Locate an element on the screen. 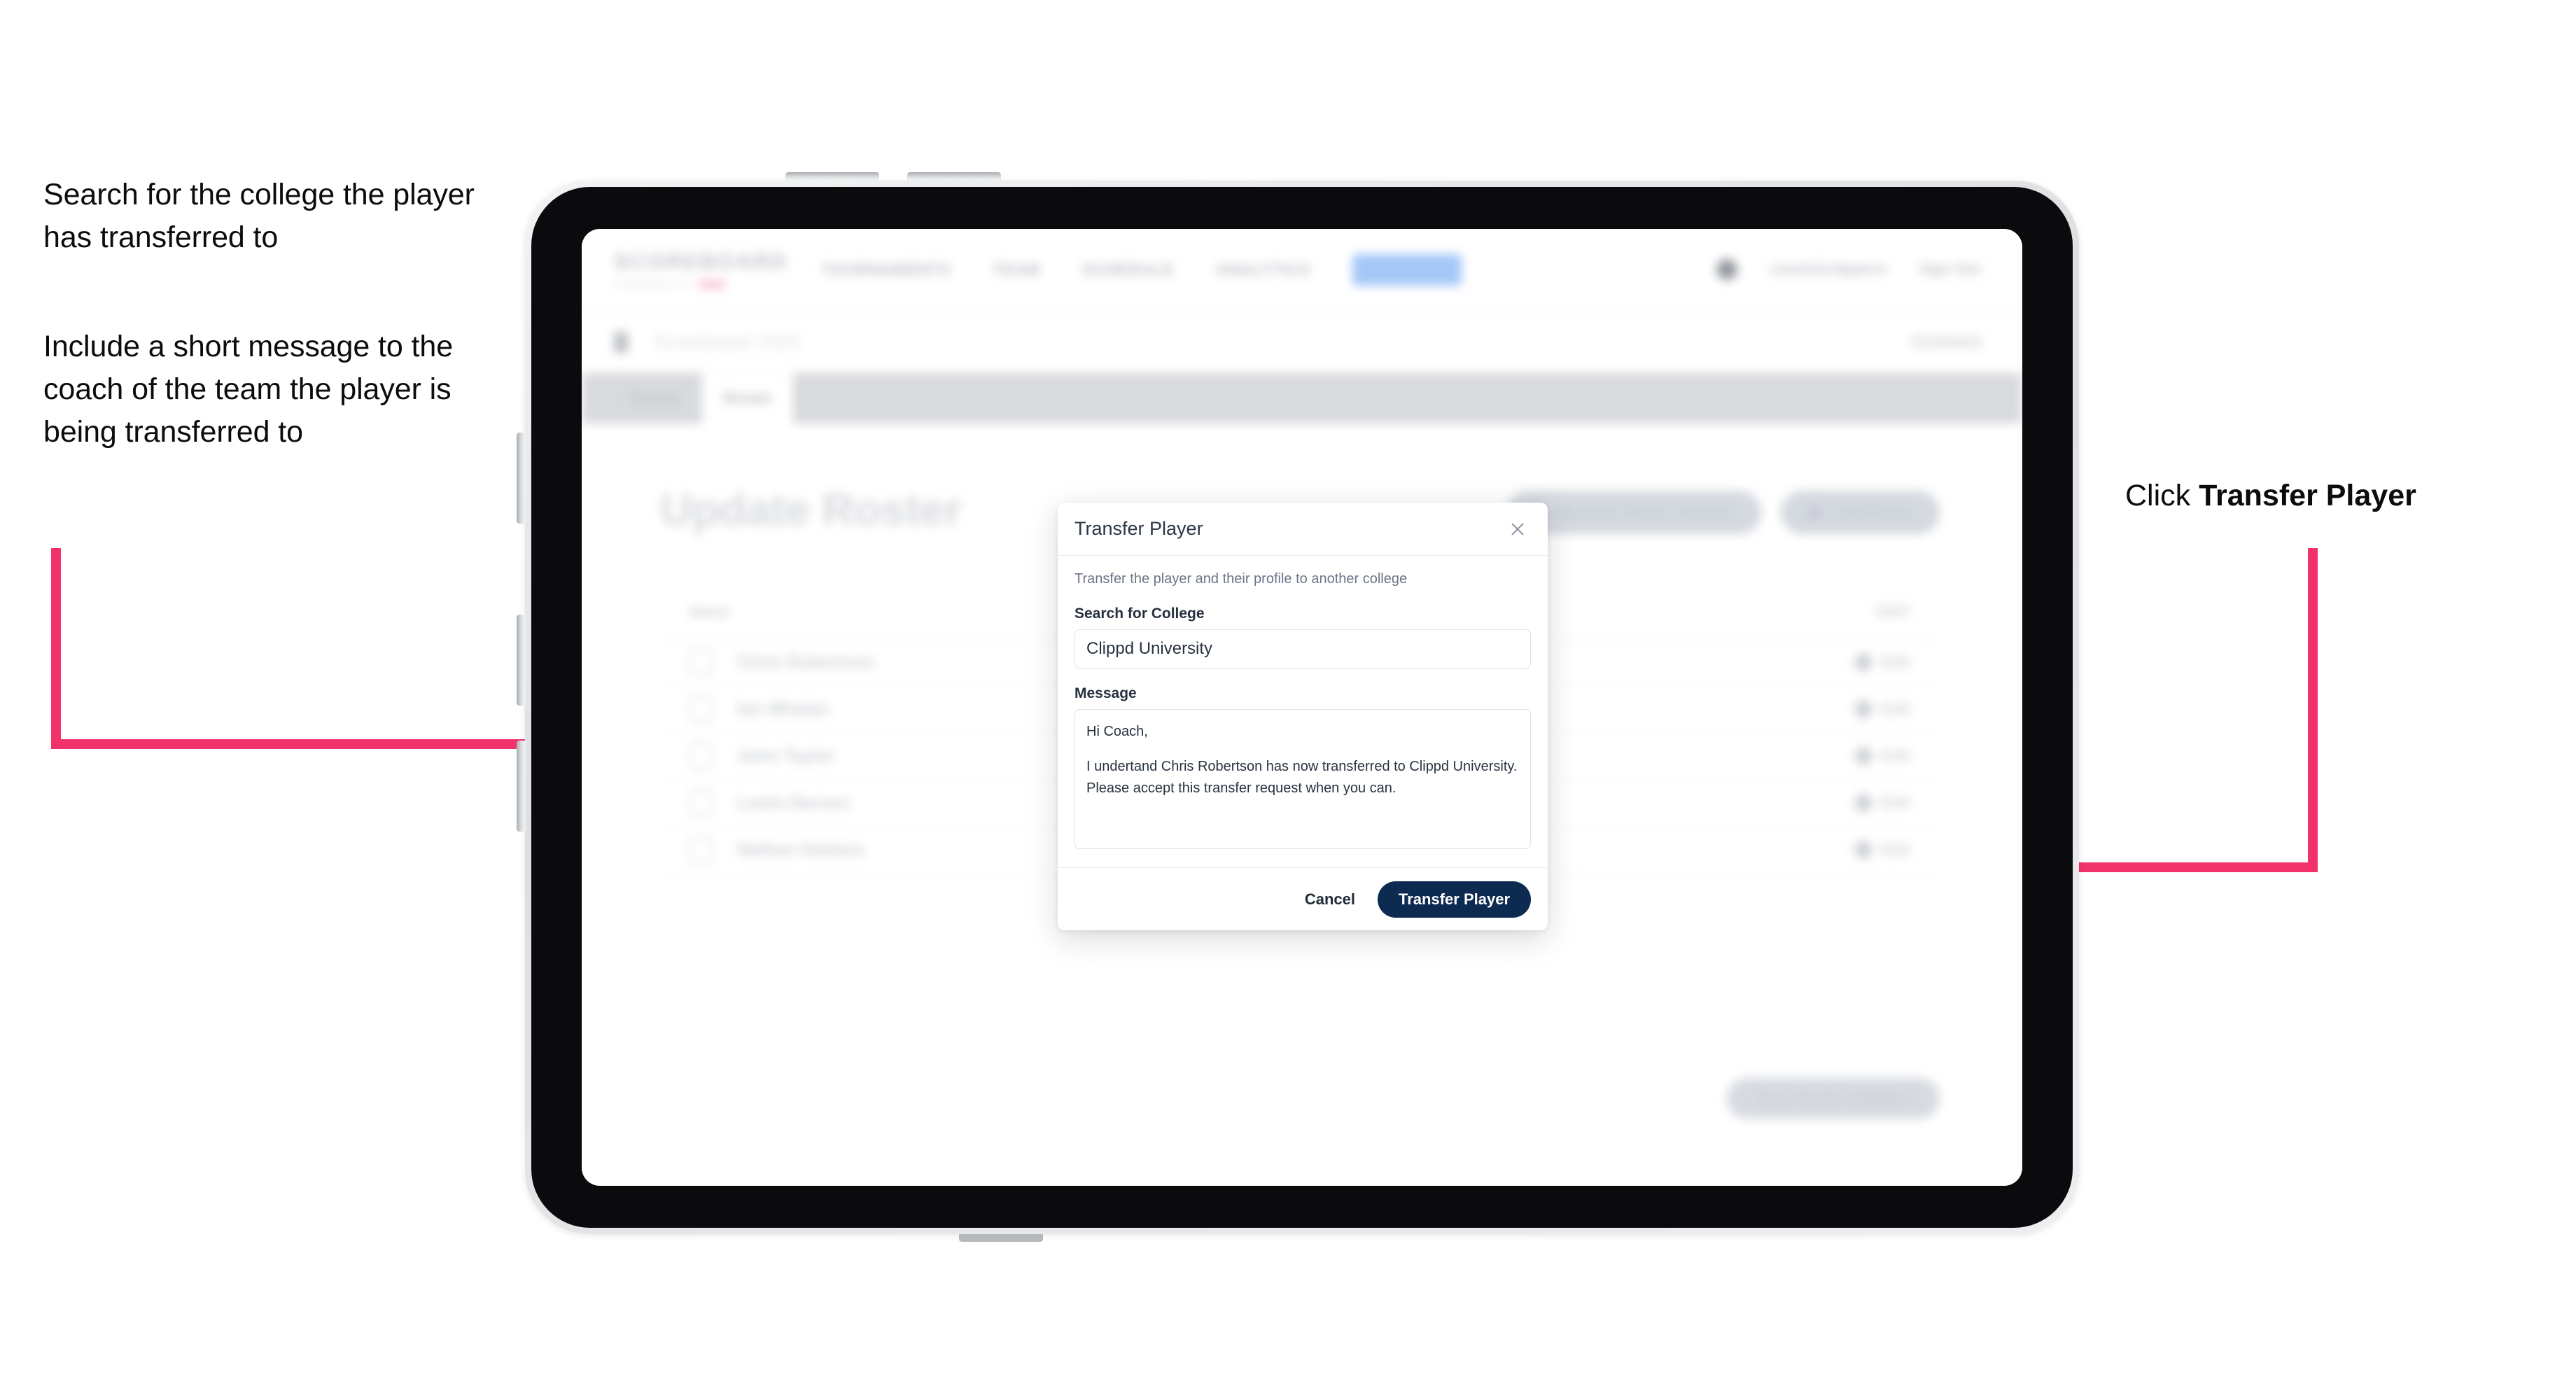 The width and height of the screenshot is (2576, 1386). header-user-email: coach@clippd.io is located at coordinates (1828, 269).